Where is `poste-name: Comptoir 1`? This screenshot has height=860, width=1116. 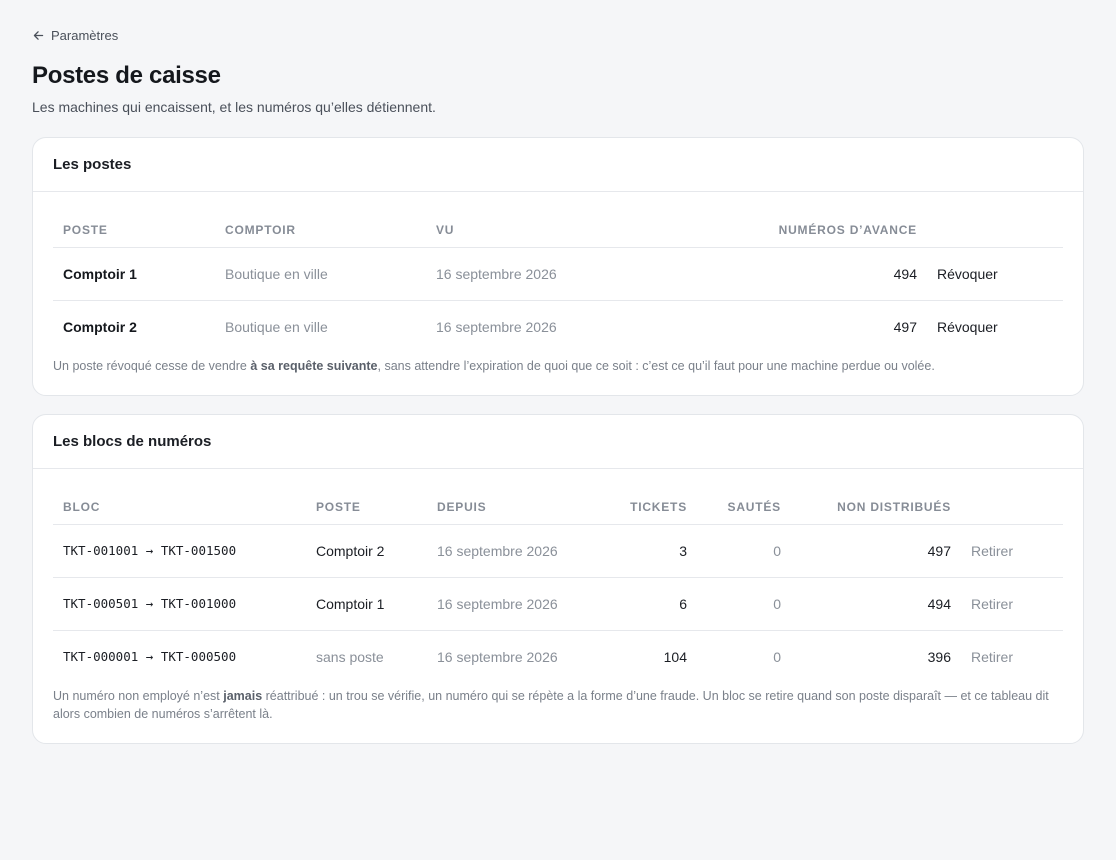 poste-name: Comptoir 1 is located at coordinates (134, 274).